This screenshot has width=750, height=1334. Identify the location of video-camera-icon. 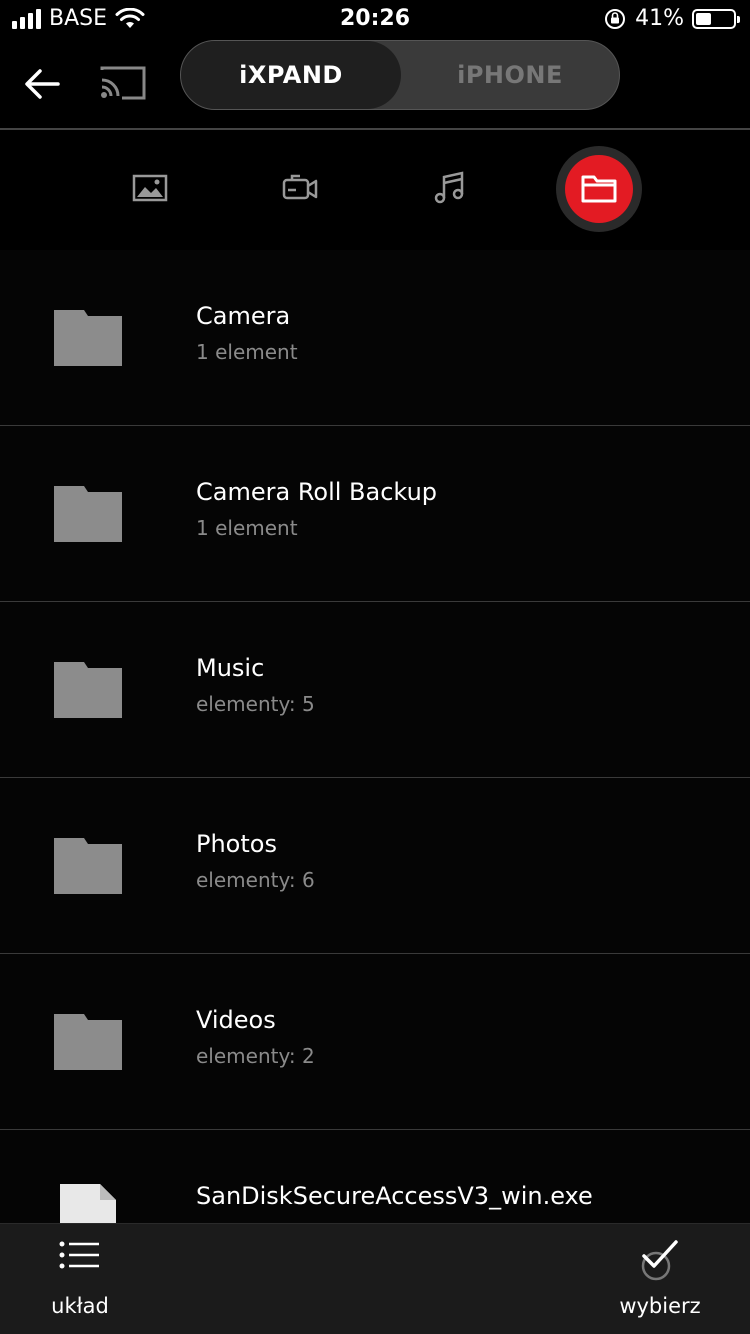
(300, 188).